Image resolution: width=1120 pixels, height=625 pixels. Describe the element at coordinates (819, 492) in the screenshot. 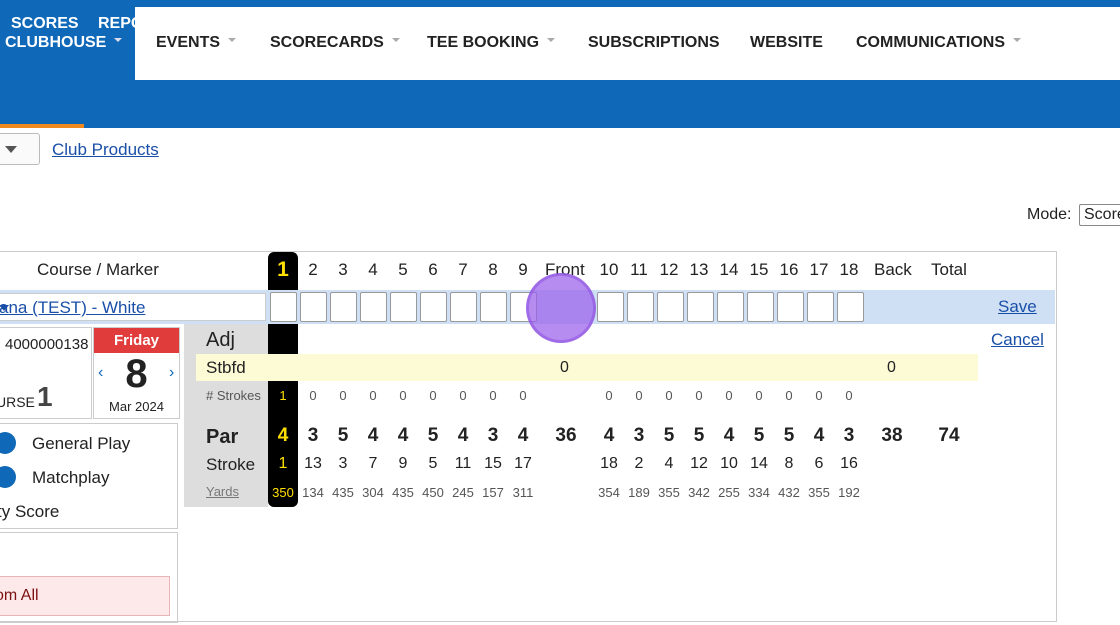

I see `yards-cell: 355` at that location.